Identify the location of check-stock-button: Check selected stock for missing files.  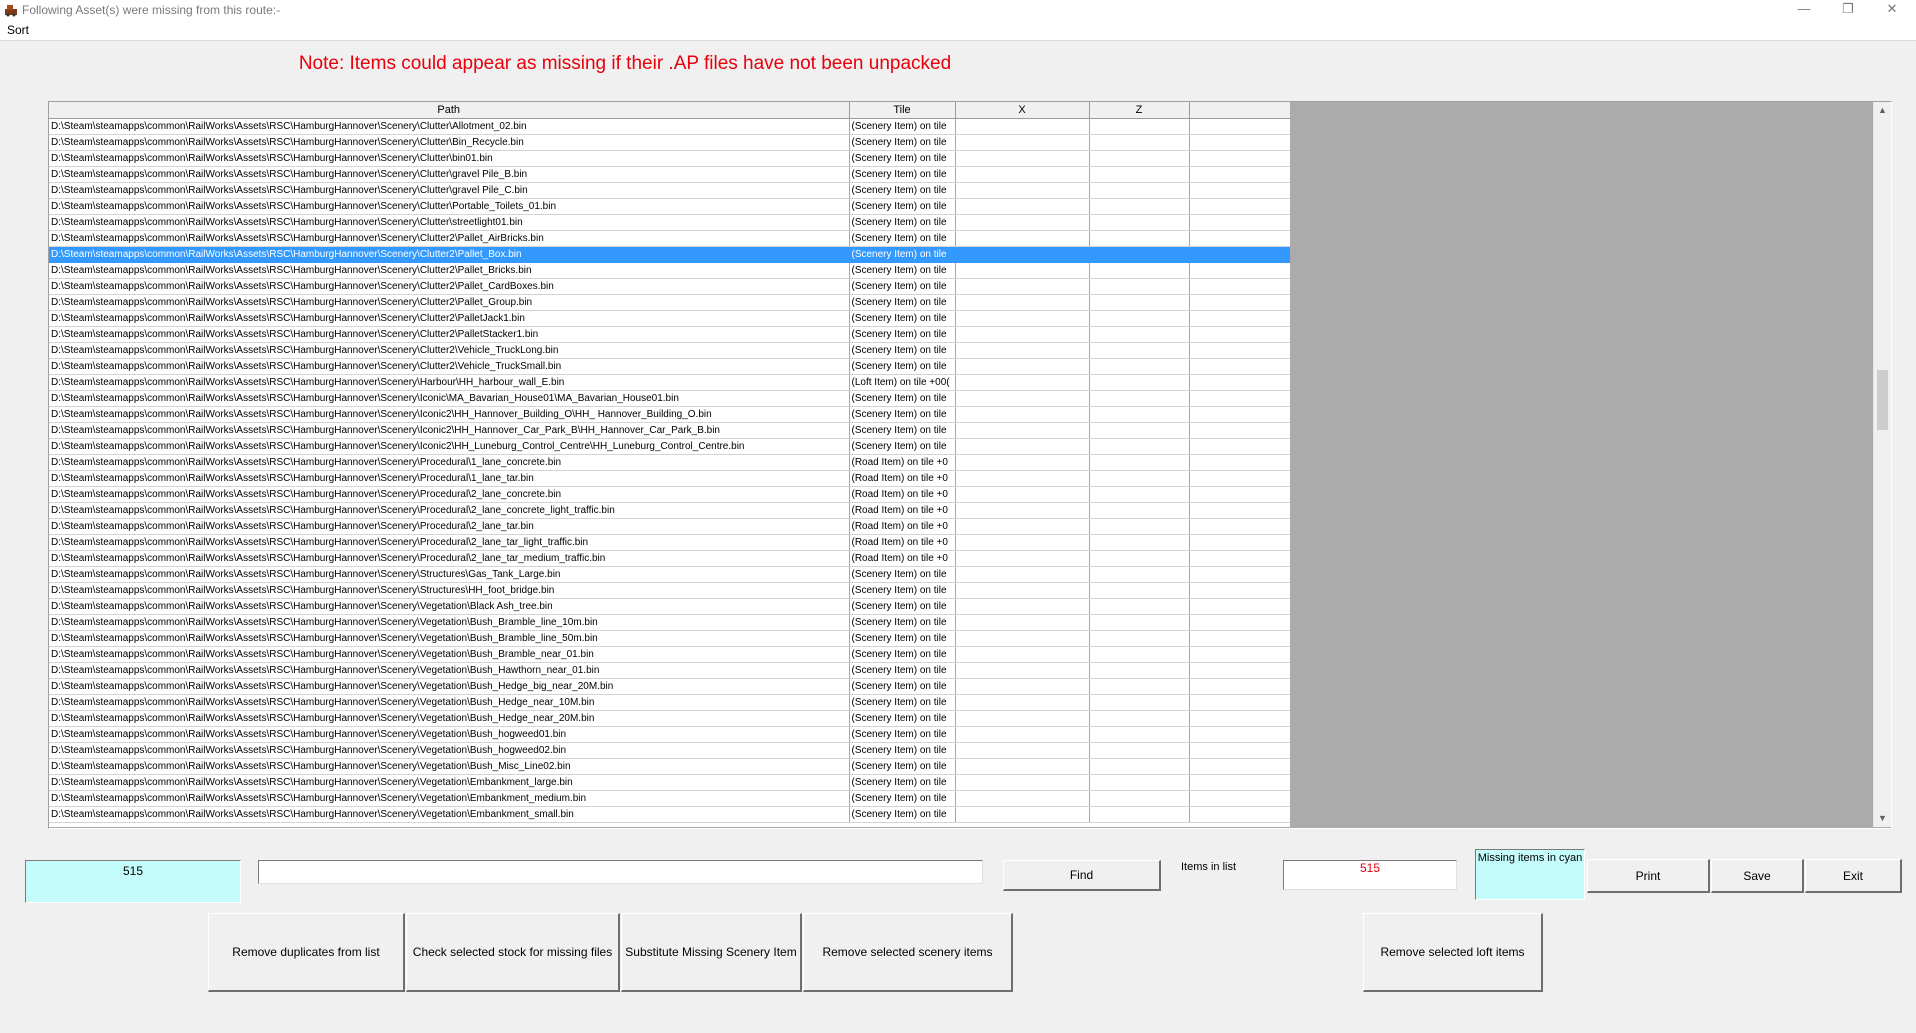
(513, 952).